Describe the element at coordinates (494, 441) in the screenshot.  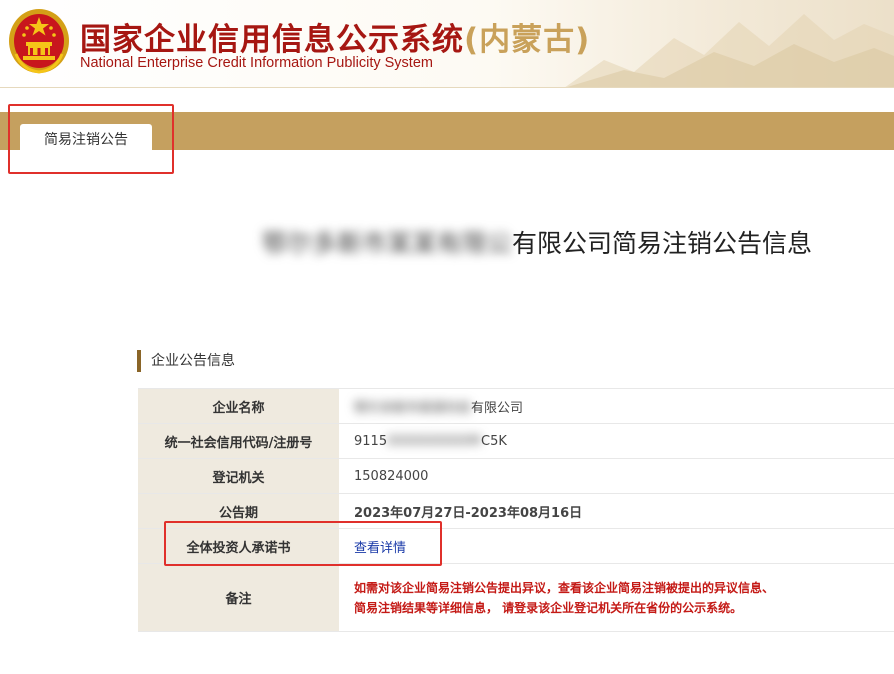
I see `value-text: C5K` at that location.